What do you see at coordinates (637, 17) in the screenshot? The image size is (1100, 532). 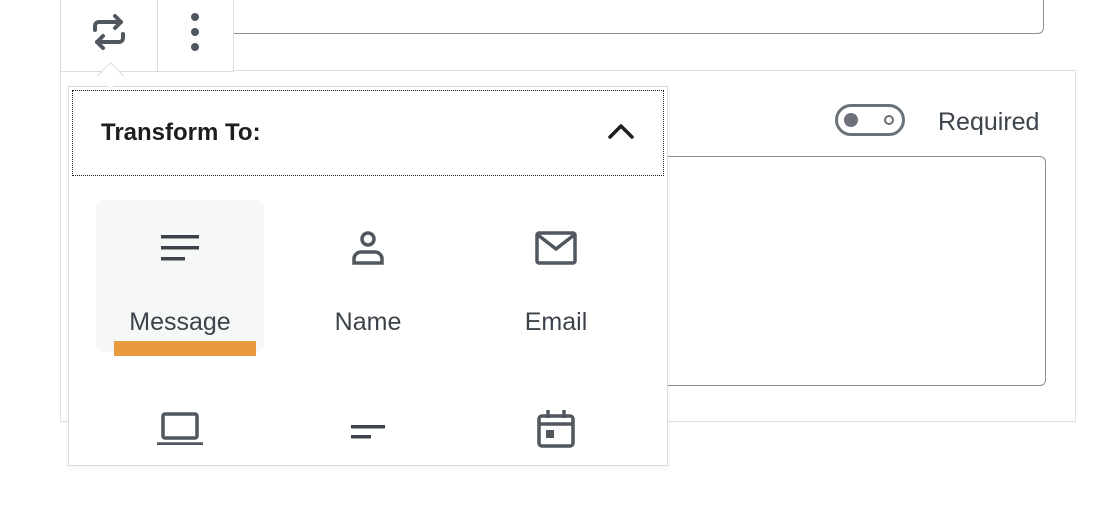 I see `text-input-field` at bounding box center [637, 17].